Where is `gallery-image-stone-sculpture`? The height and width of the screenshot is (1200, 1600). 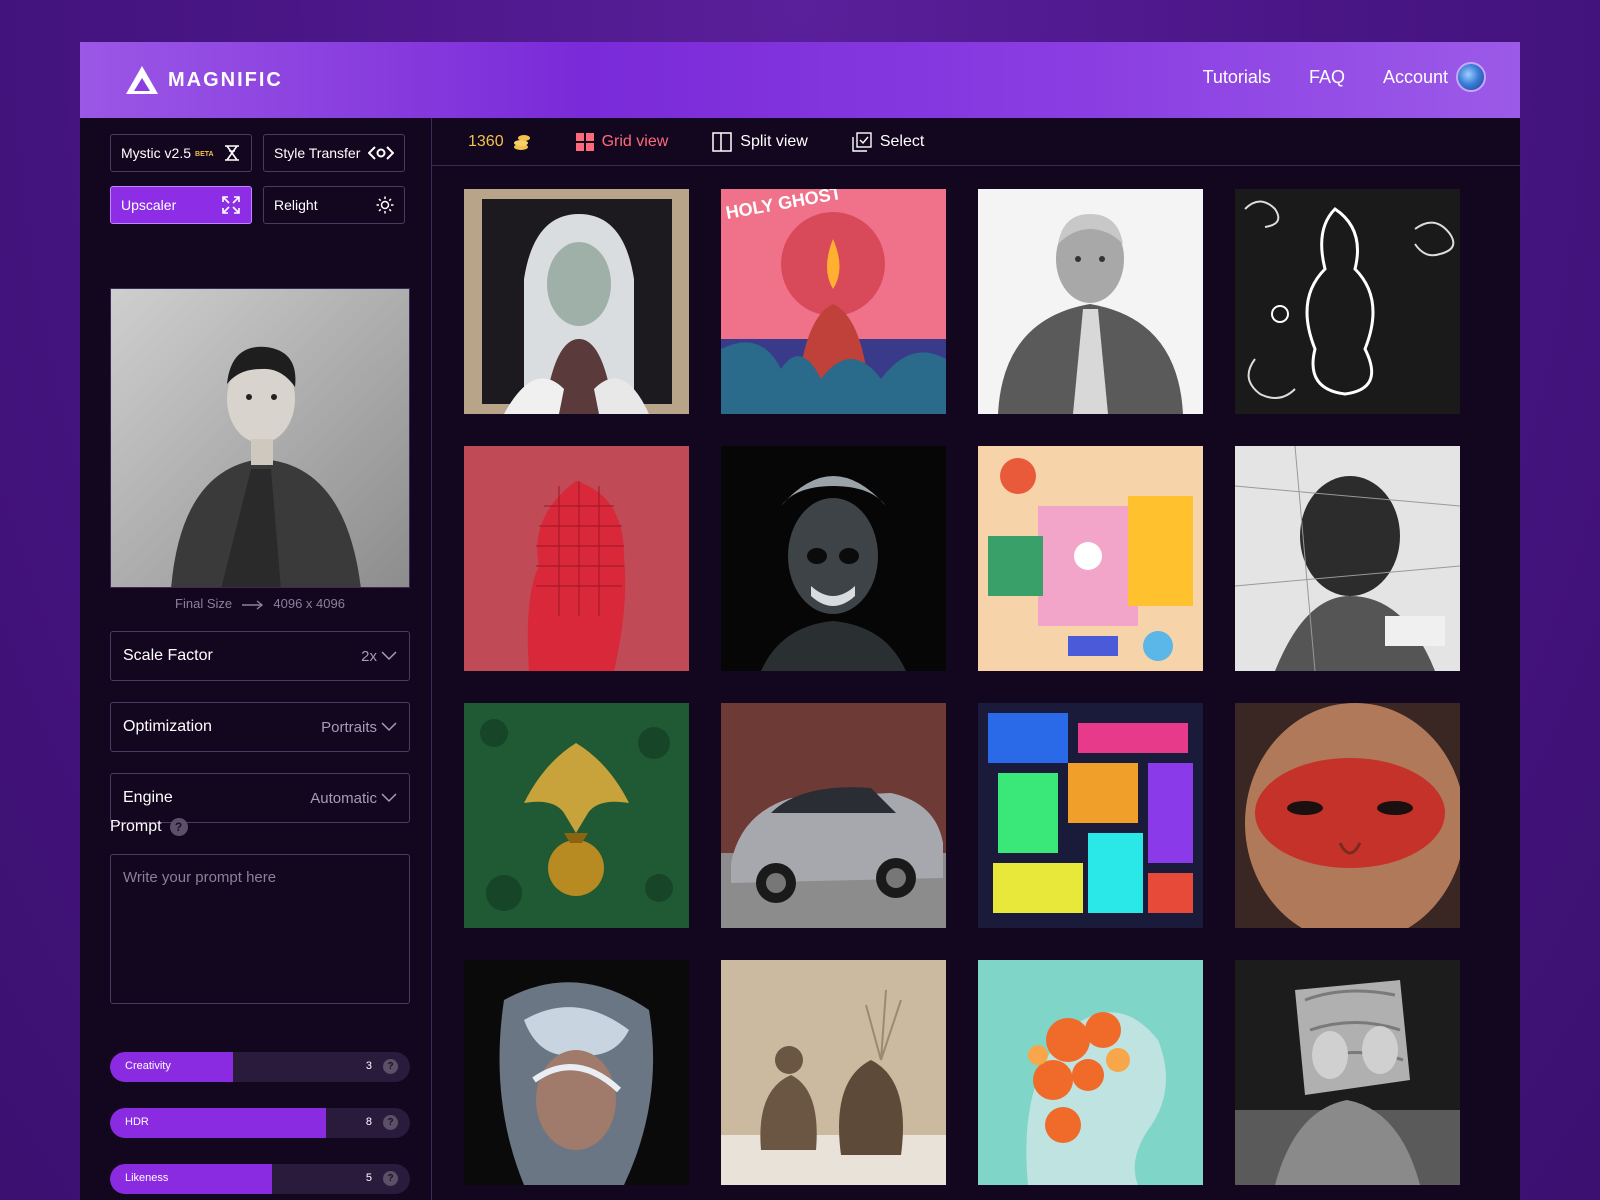
gallery-image-stone-sculpture is located at coordinates (1347, 1072).